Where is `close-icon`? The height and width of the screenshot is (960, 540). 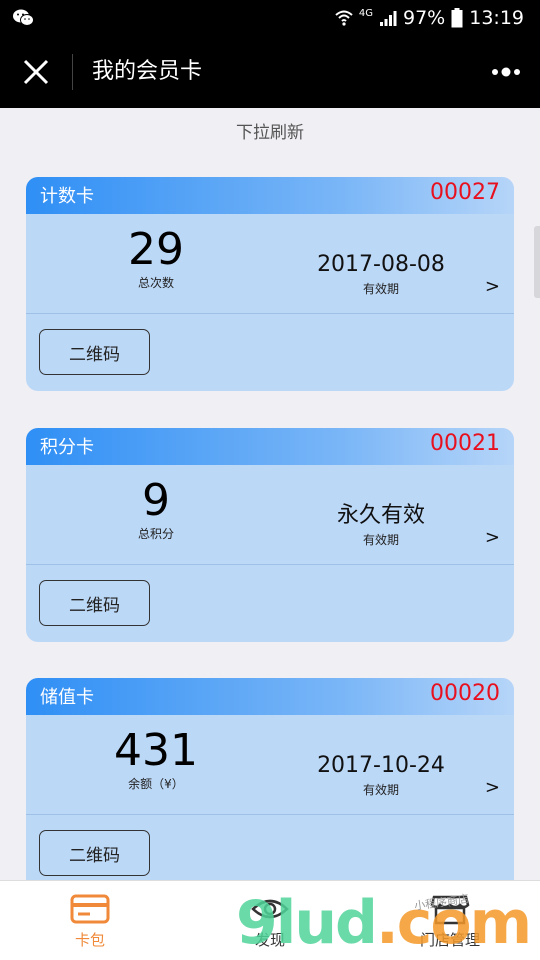 close-icon is located at coordinates (36, 72).